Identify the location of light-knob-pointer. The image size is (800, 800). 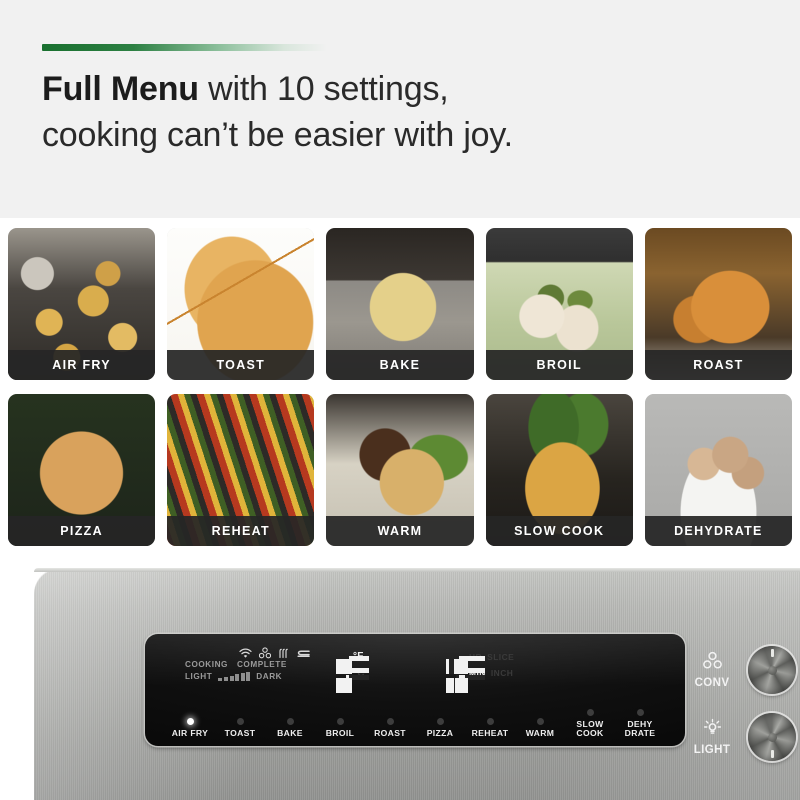
(772, 754).